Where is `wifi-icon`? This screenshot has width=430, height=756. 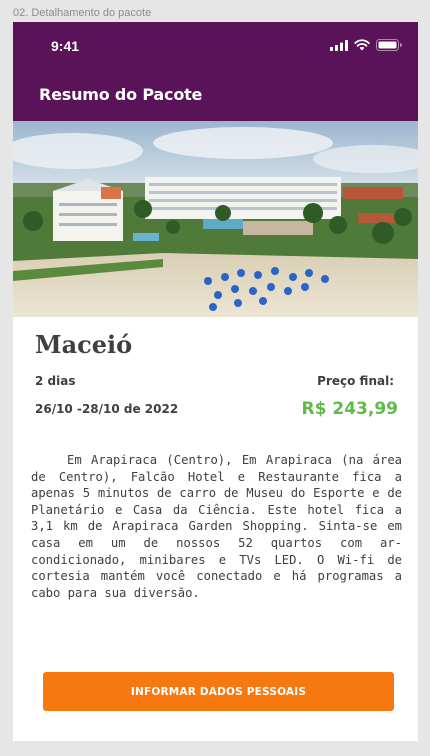 wifi-icon is located at coordinates (362, 45).